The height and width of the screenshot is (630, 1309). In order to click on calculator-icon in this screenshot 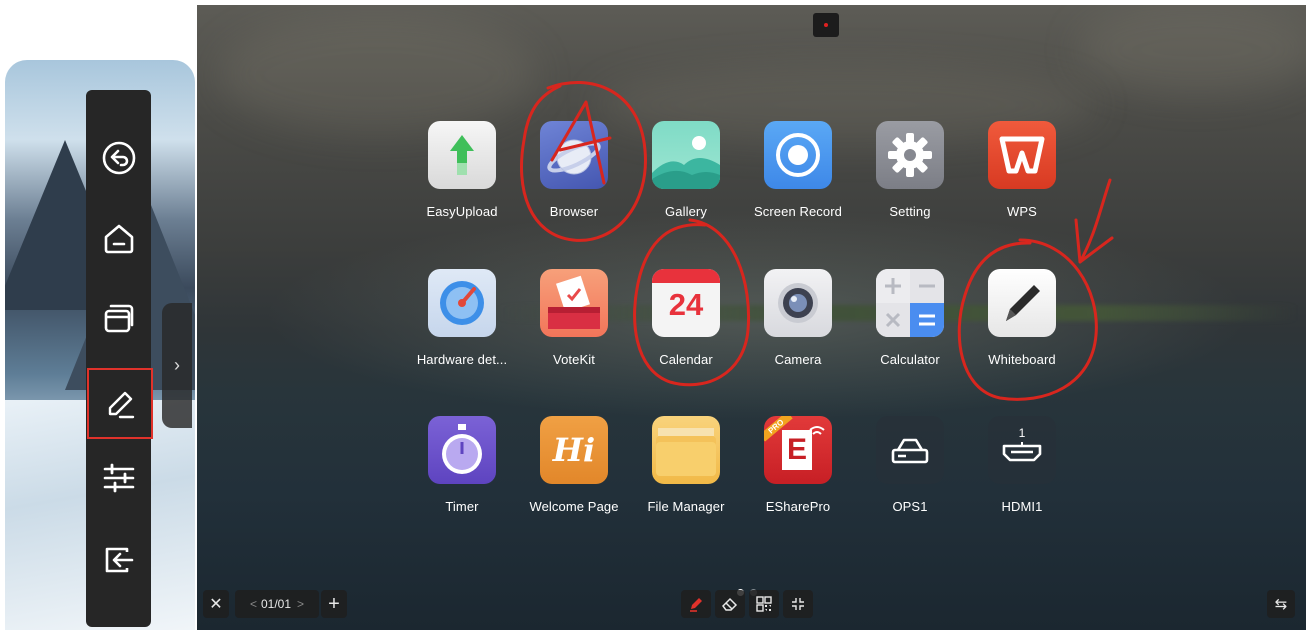, I will do `click(910, 303)`.